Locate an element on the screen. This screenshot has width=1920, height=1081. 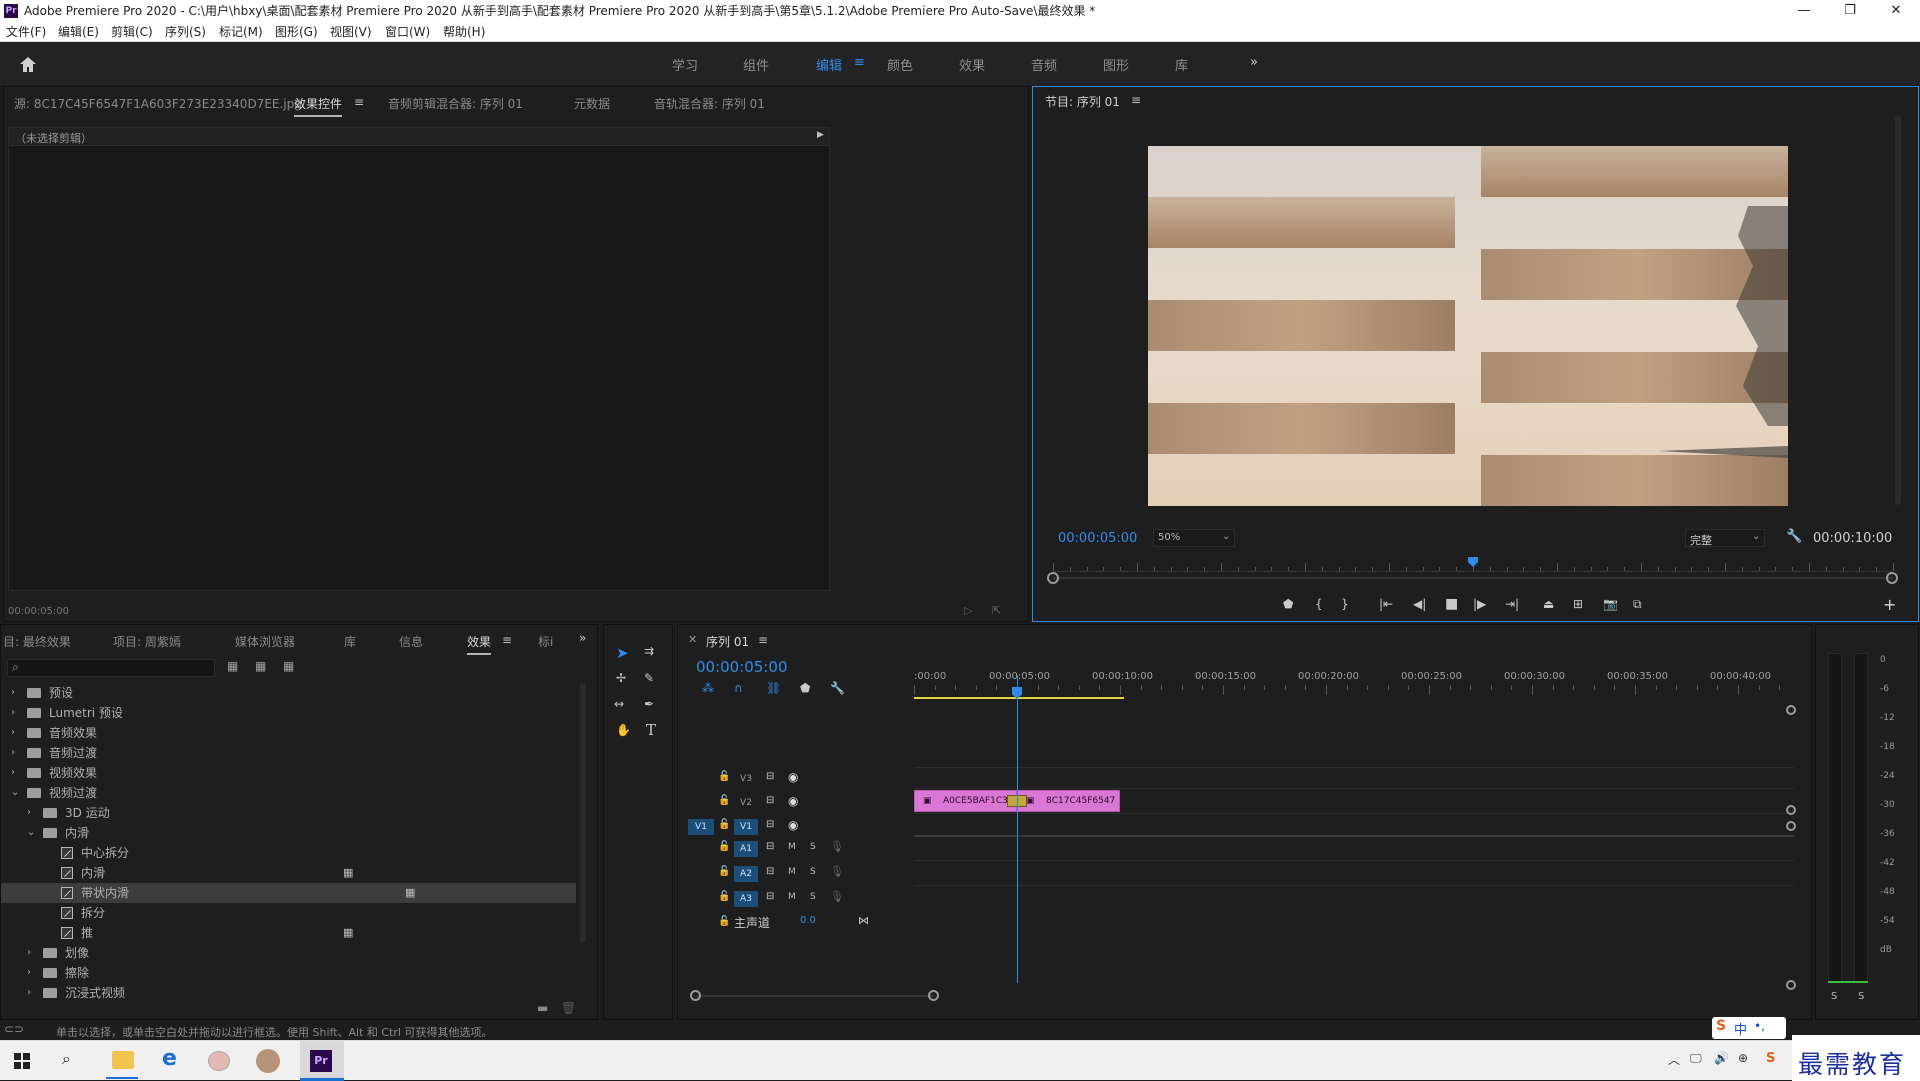
delete-icon: 🗑 is located at coordinates (568, 1008).